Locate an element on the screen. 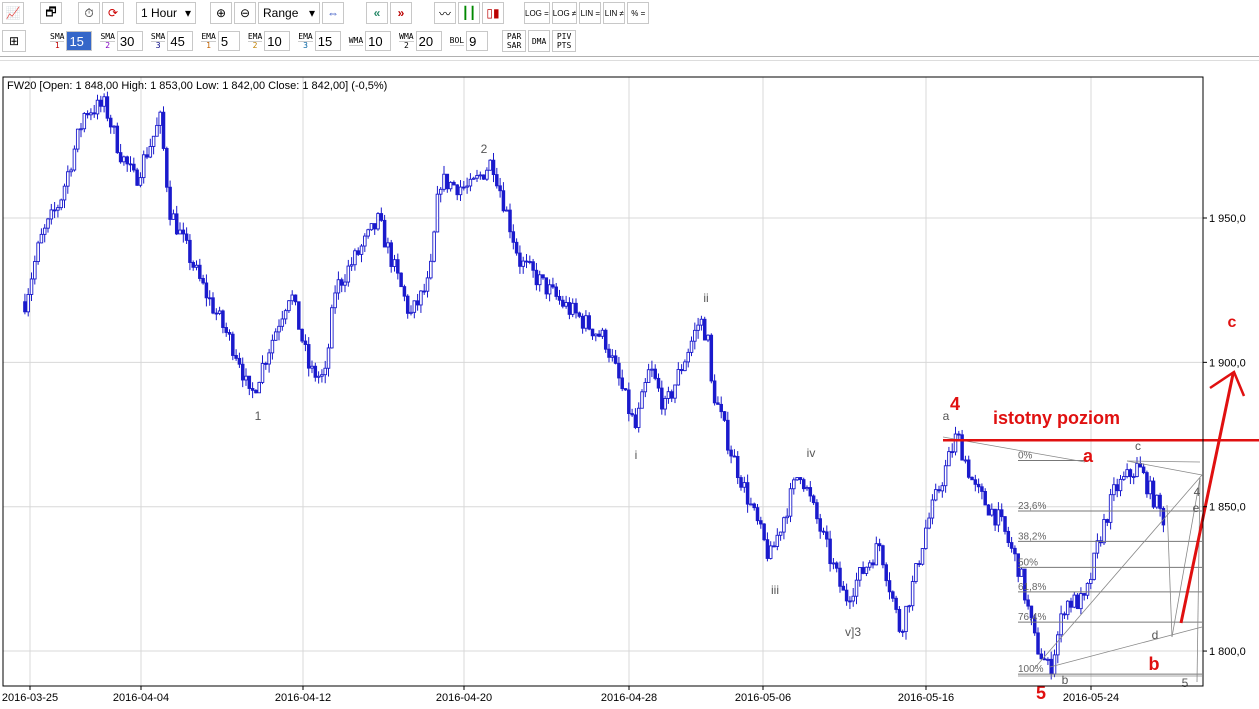 The width and height of the screenshot is (1259, 709). wave-label: 5 is located at coordinates (1185, 683).